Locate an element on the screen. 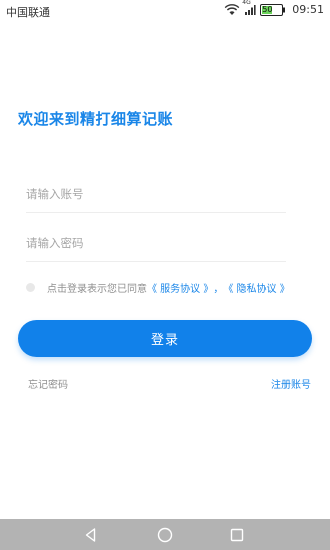 Image resolution: width=330 pixels, height=550 pixels. account-input is located at coordinates (156, 194).